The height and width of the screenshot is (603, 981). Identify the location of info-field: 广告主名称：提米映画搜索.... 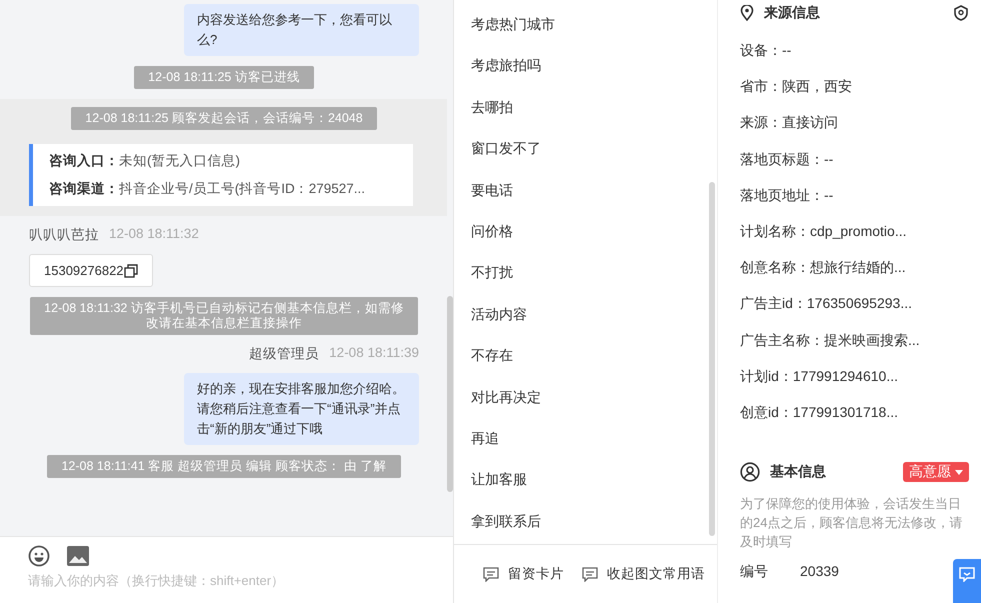
(854, 340).